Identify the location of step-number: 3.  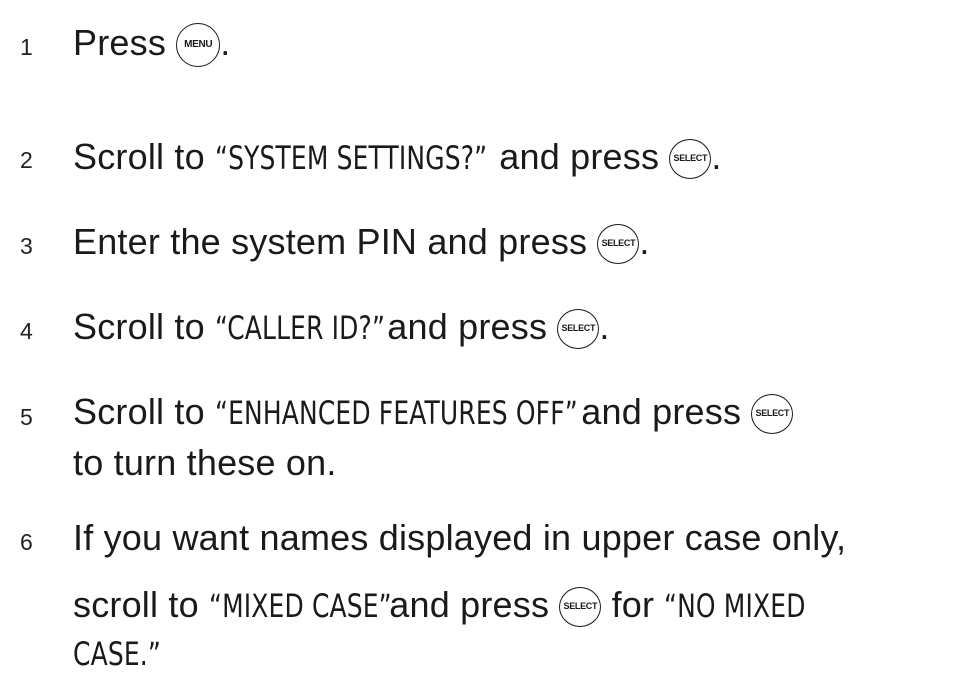
(26, 246).